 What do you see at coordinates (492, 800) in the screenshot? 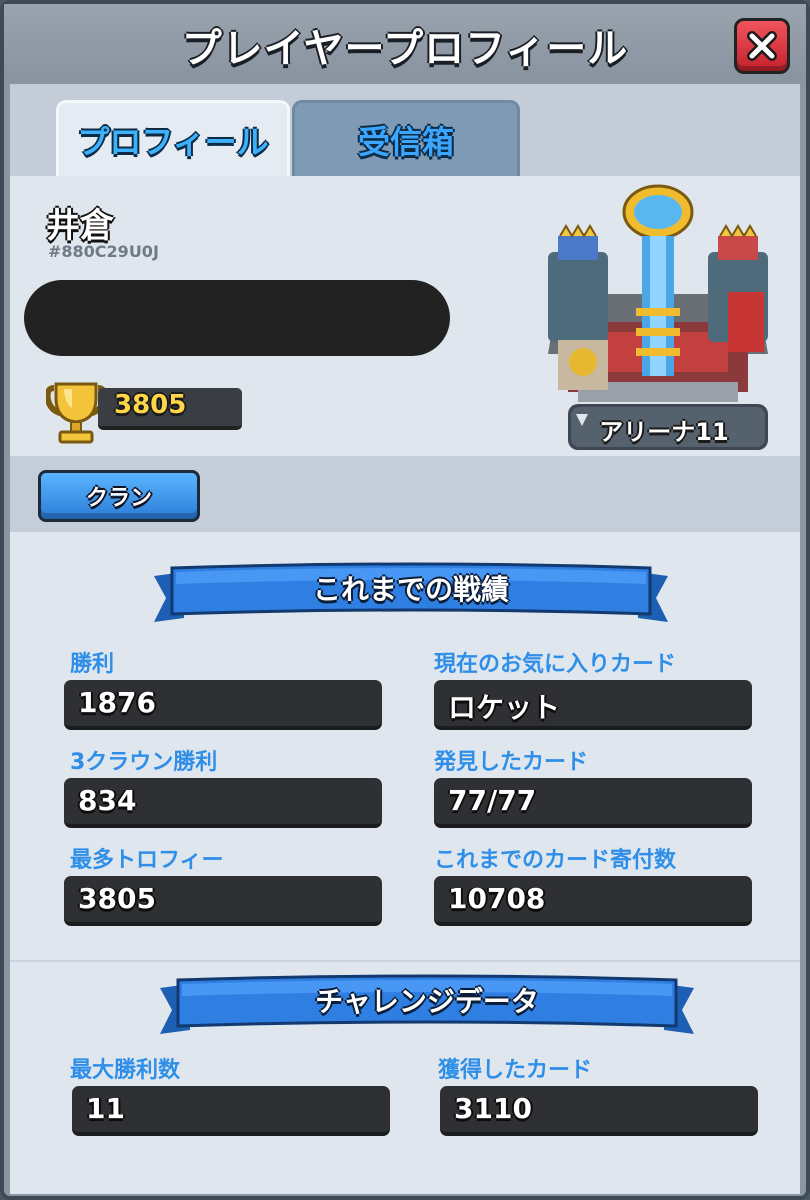
I see `stat-value: 77/77` at bounding box center [492, 800].